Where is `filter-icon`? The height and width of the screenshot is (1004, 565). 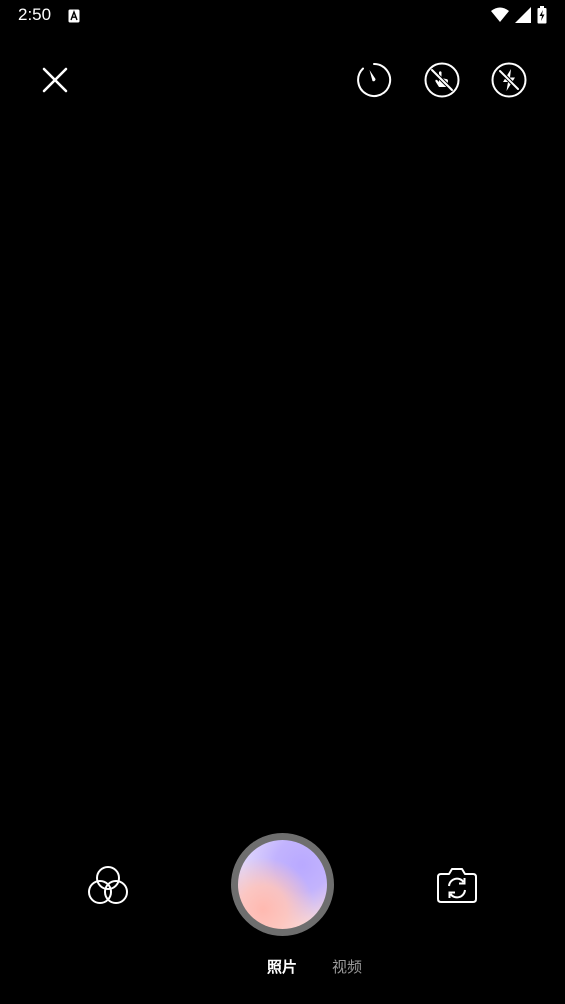
filter-icon is located at coordinates (108, 885).